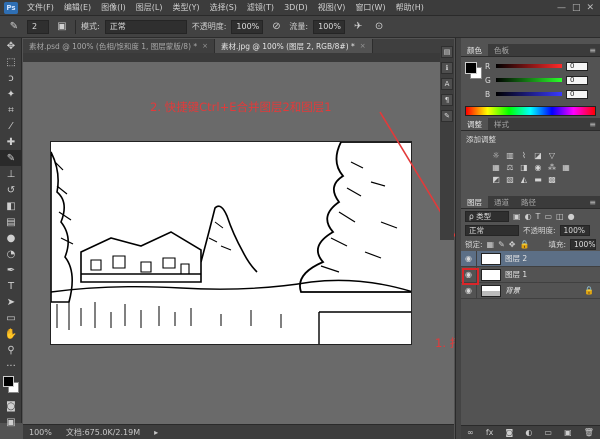 This screenshot has height=439, width=600. What do you see at coordinates (488, 94) in the screenshot?
I see `blue-label: B` at bounding box center [488, 94].